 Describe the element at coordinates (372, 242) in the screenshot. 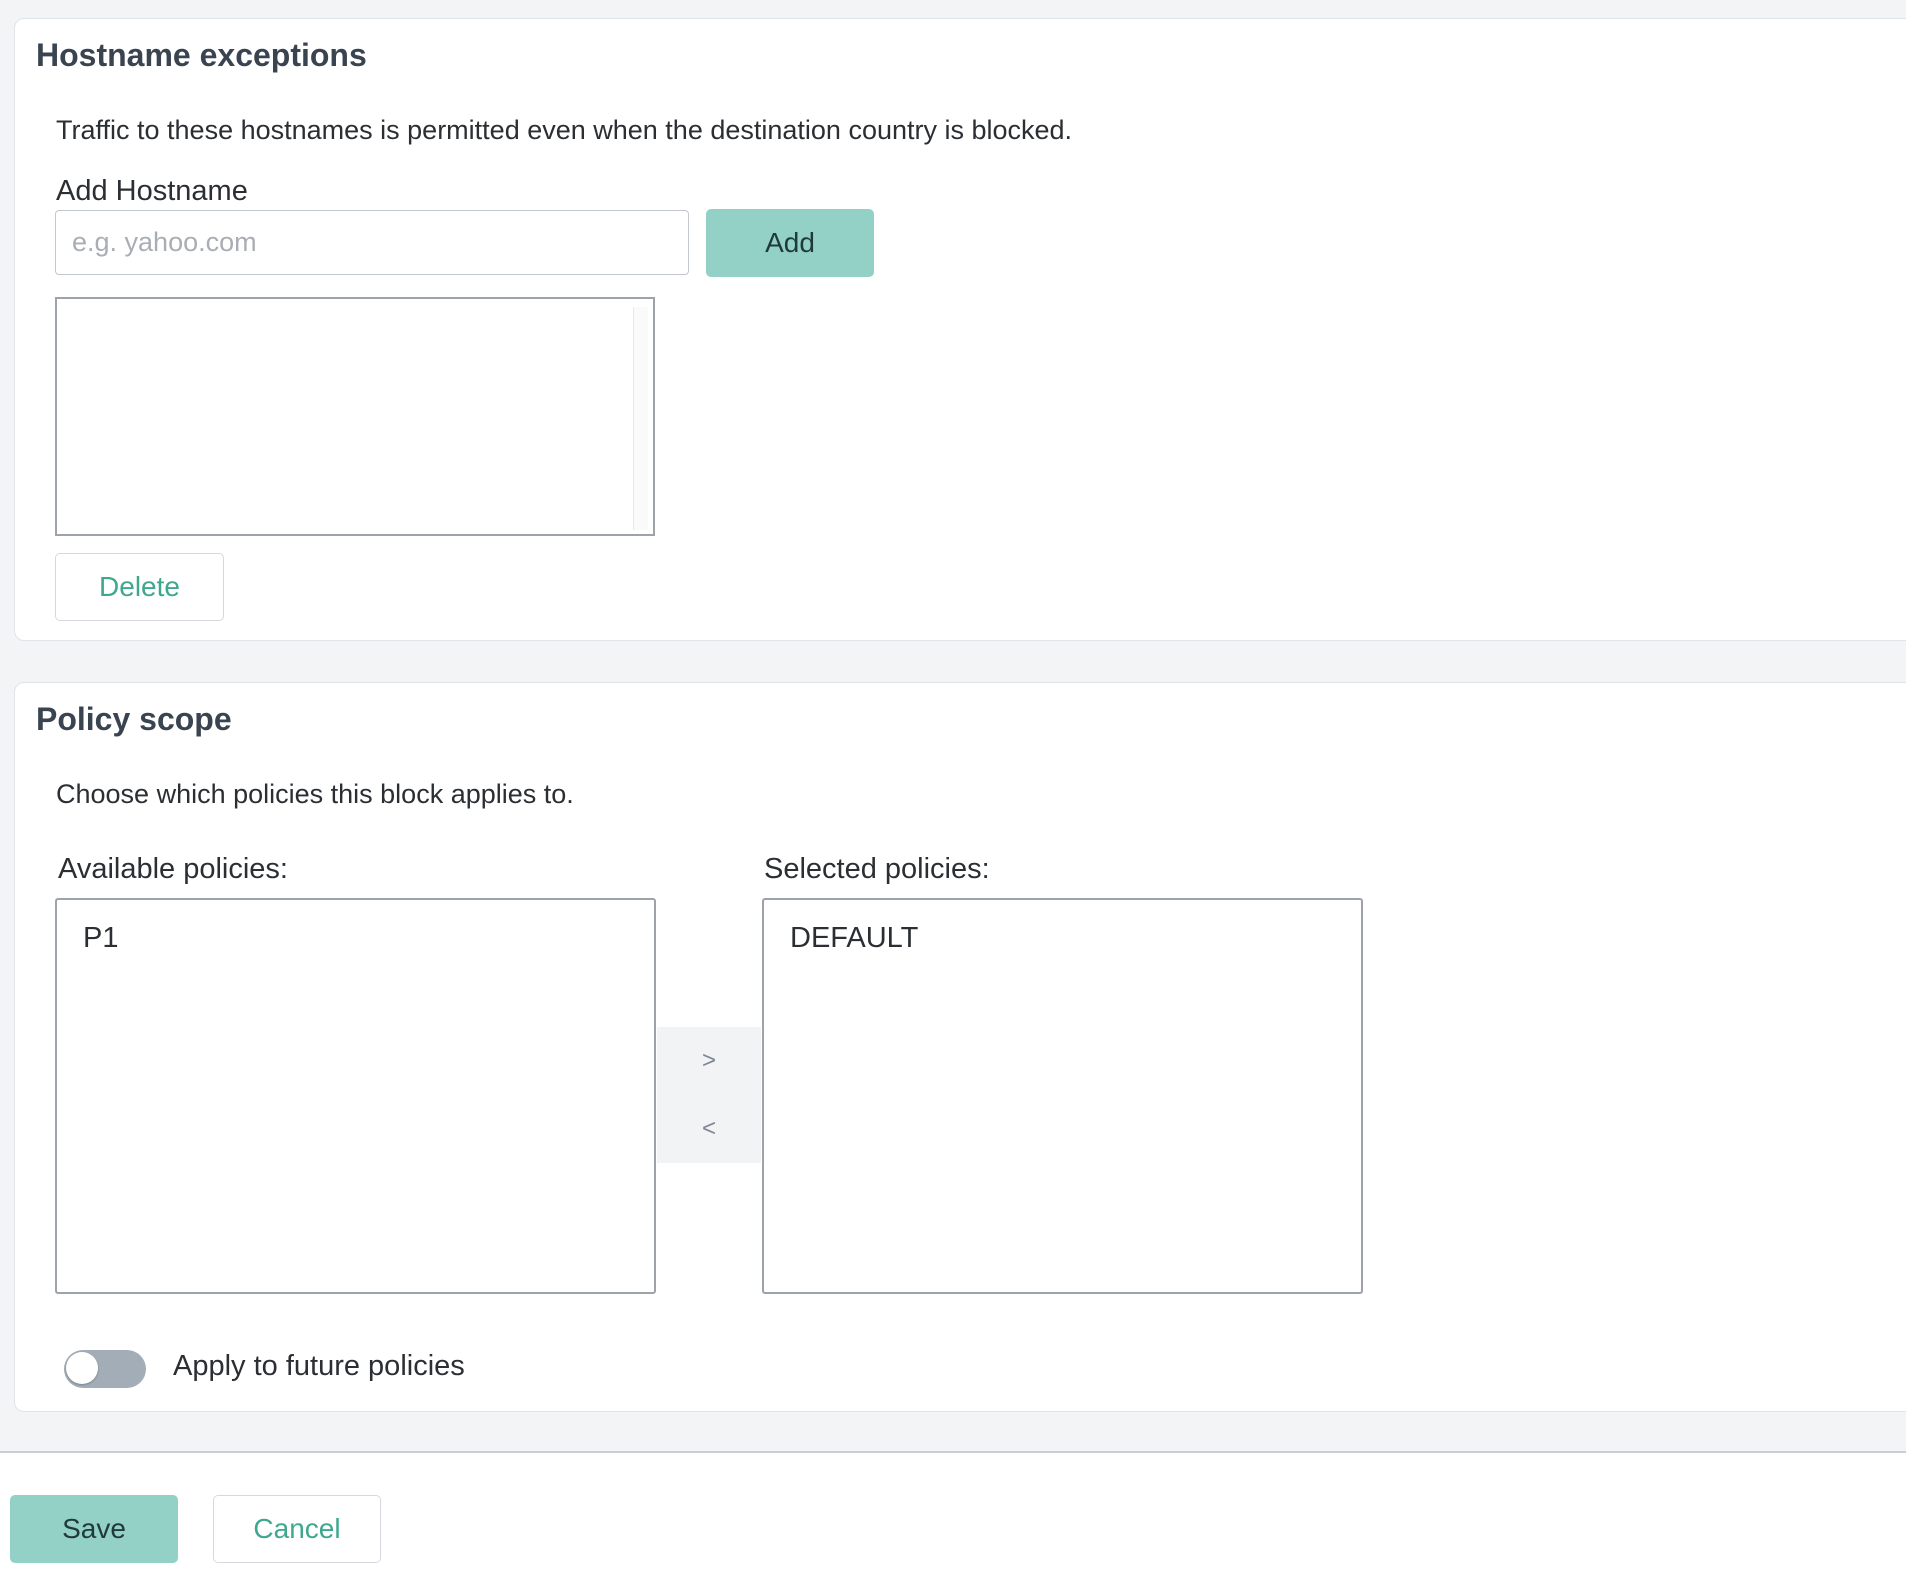

I see `hostname-input` at that location.